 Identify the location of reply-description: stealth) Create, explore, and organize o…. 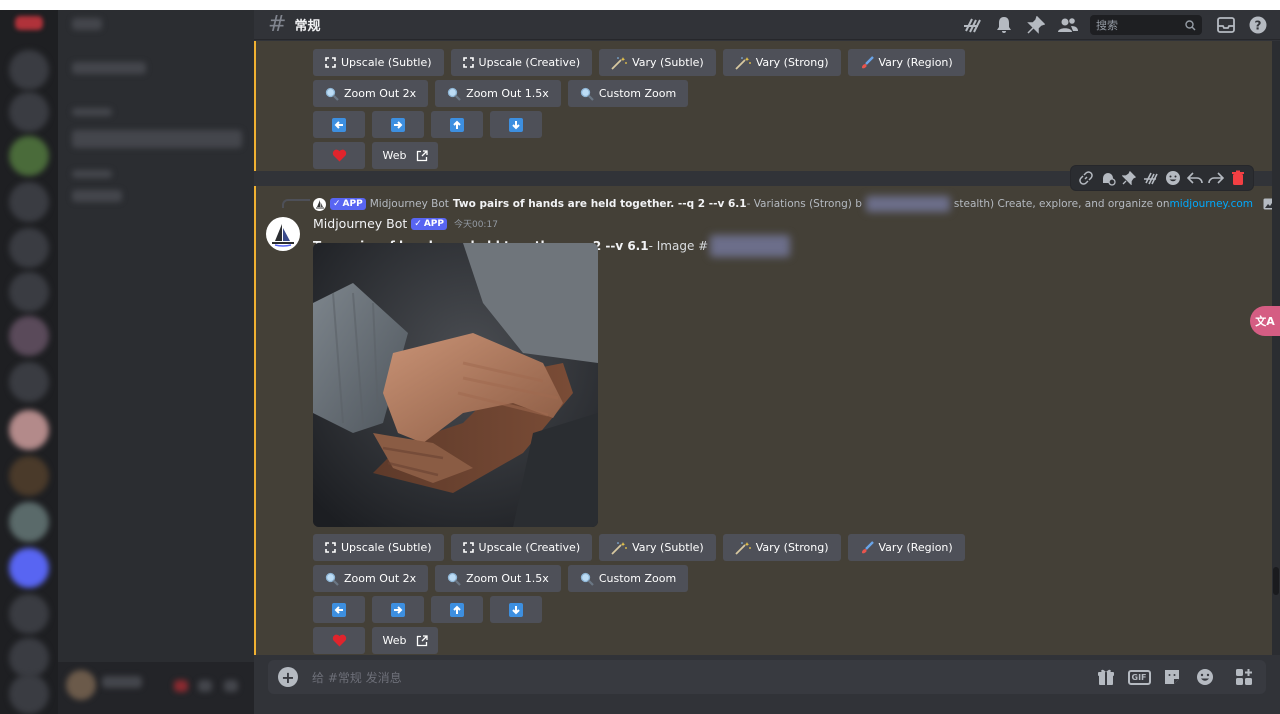
(1061, 204).